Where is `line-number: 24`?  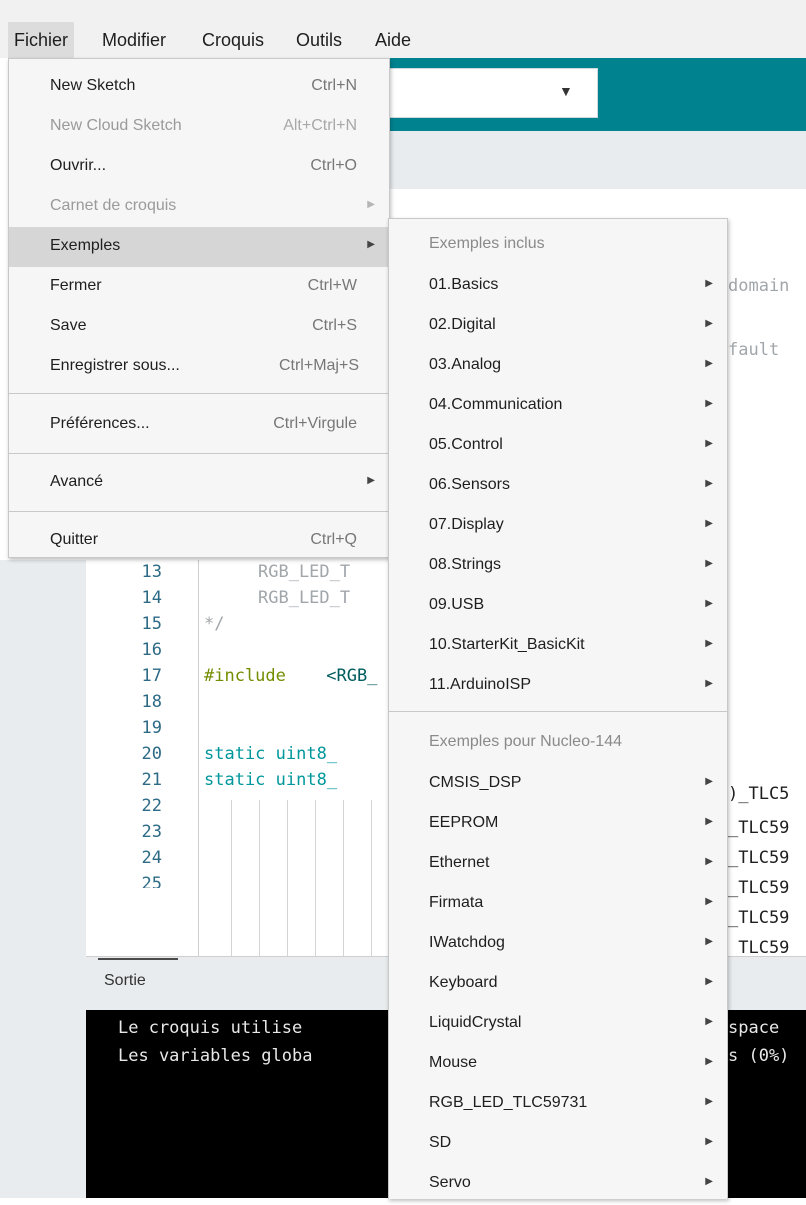
line-number: 24 is located at coordinates (151, 858).